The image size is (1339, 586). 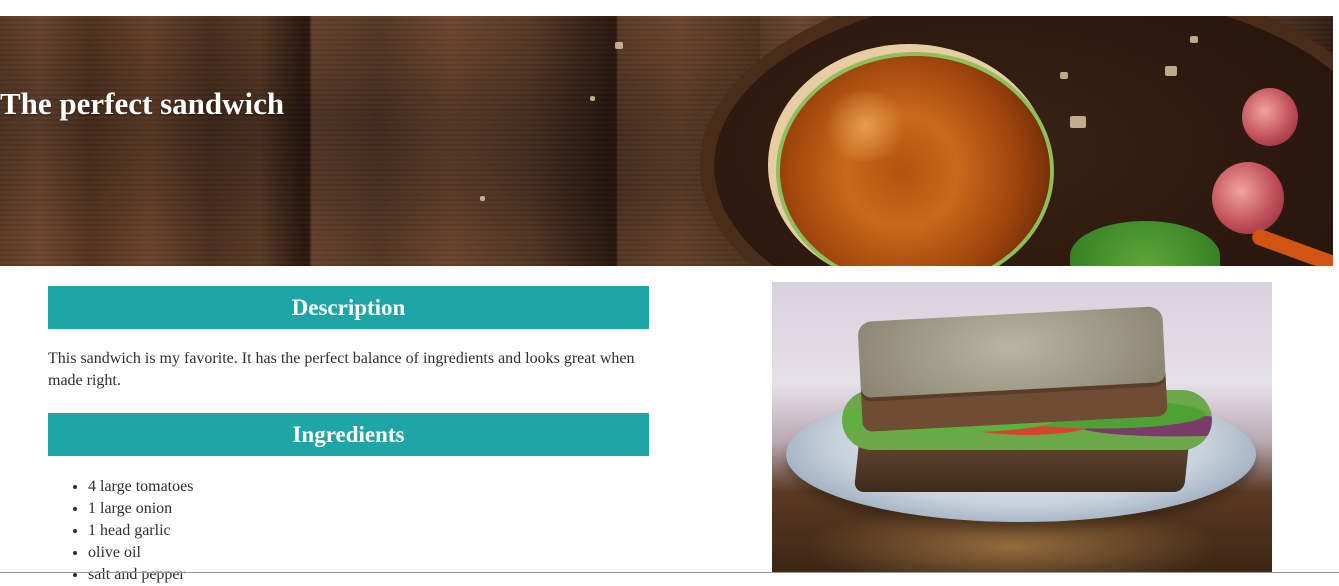 What do you see at coordinates (348, 307) in the screenshot?
I see `description-heading: Description` at bounding box center [348, 307].